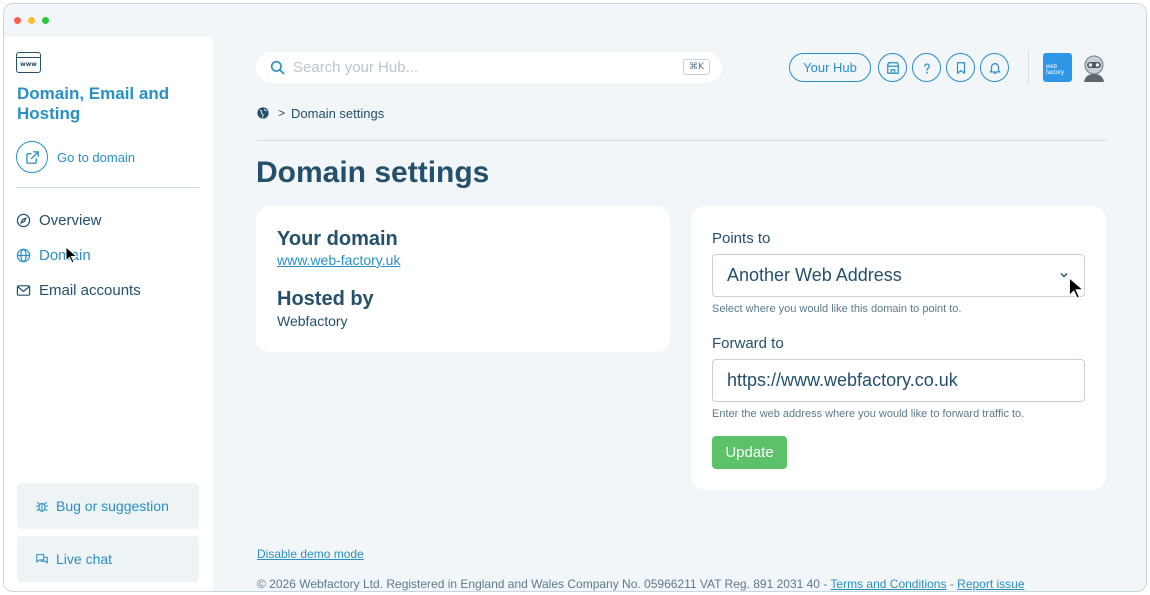 This screenshot has height=595, width=1150. I want to click on sidebar-item-label: Overview, so click(70, 220).